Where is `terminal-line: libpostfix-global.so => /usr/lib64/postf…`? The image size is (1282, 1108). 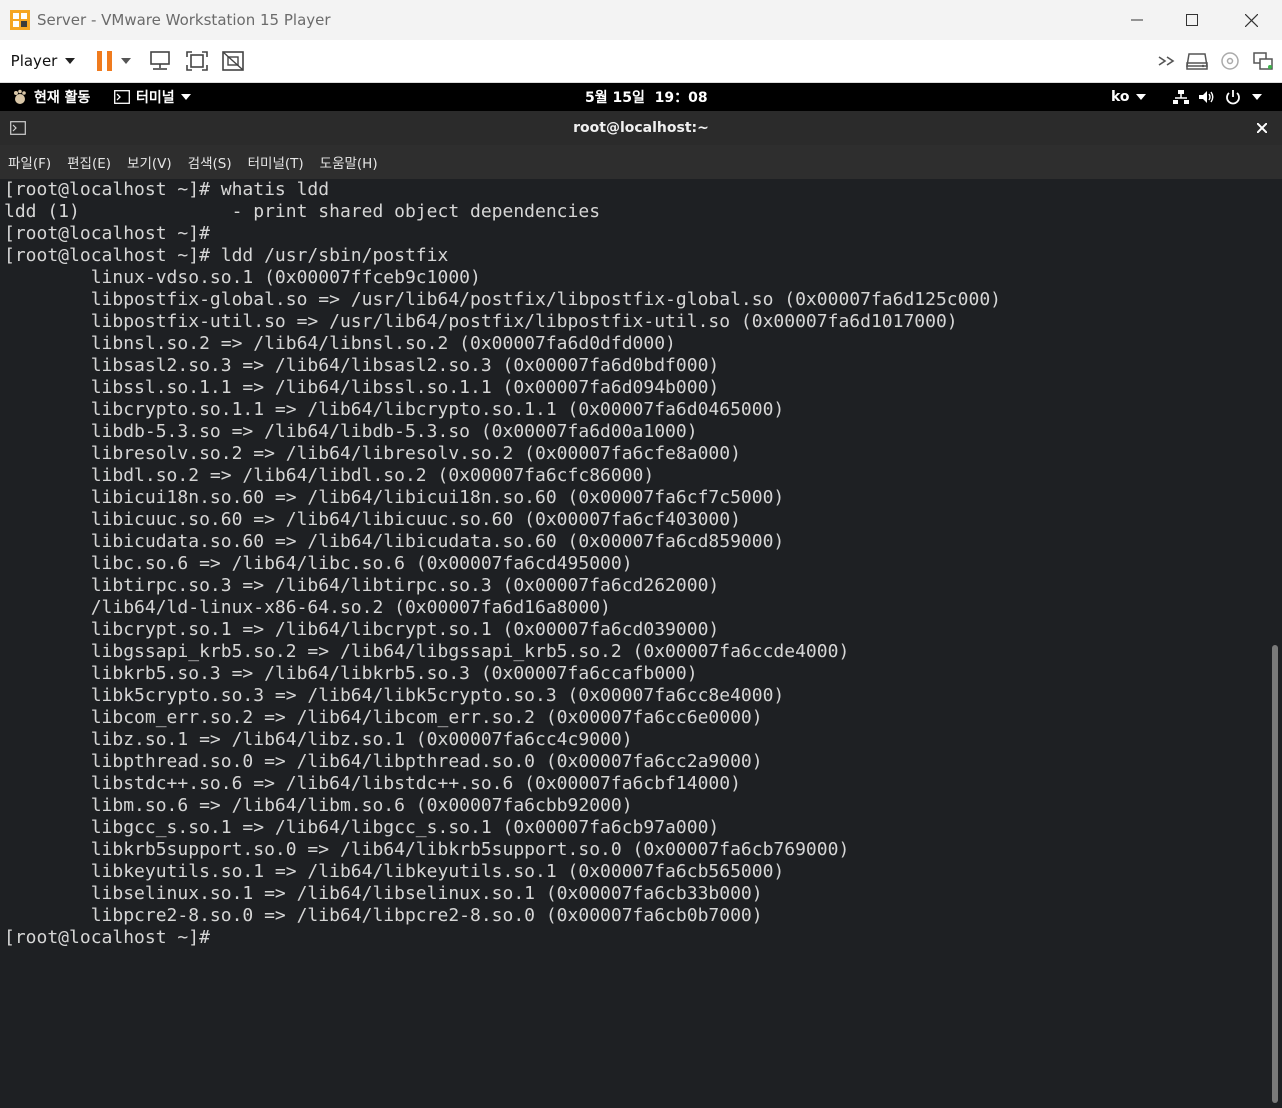 terminal-line: libpostfix-global.so => /usr/lib64/postf… is located at coordinates (502, 299).